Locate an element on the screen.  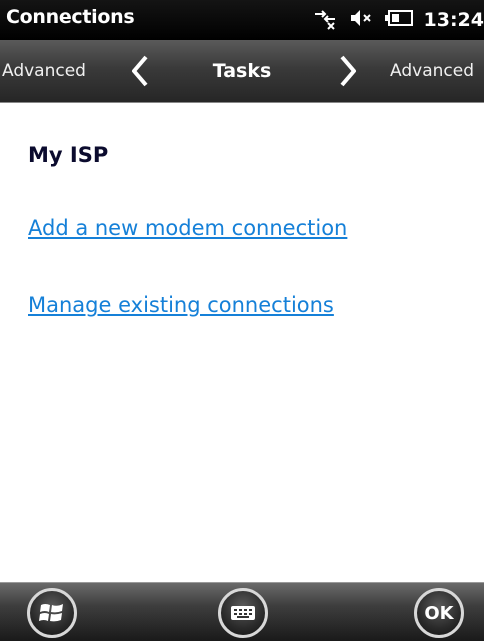
speaker-muted-icon is located at coordinates (361, 20).